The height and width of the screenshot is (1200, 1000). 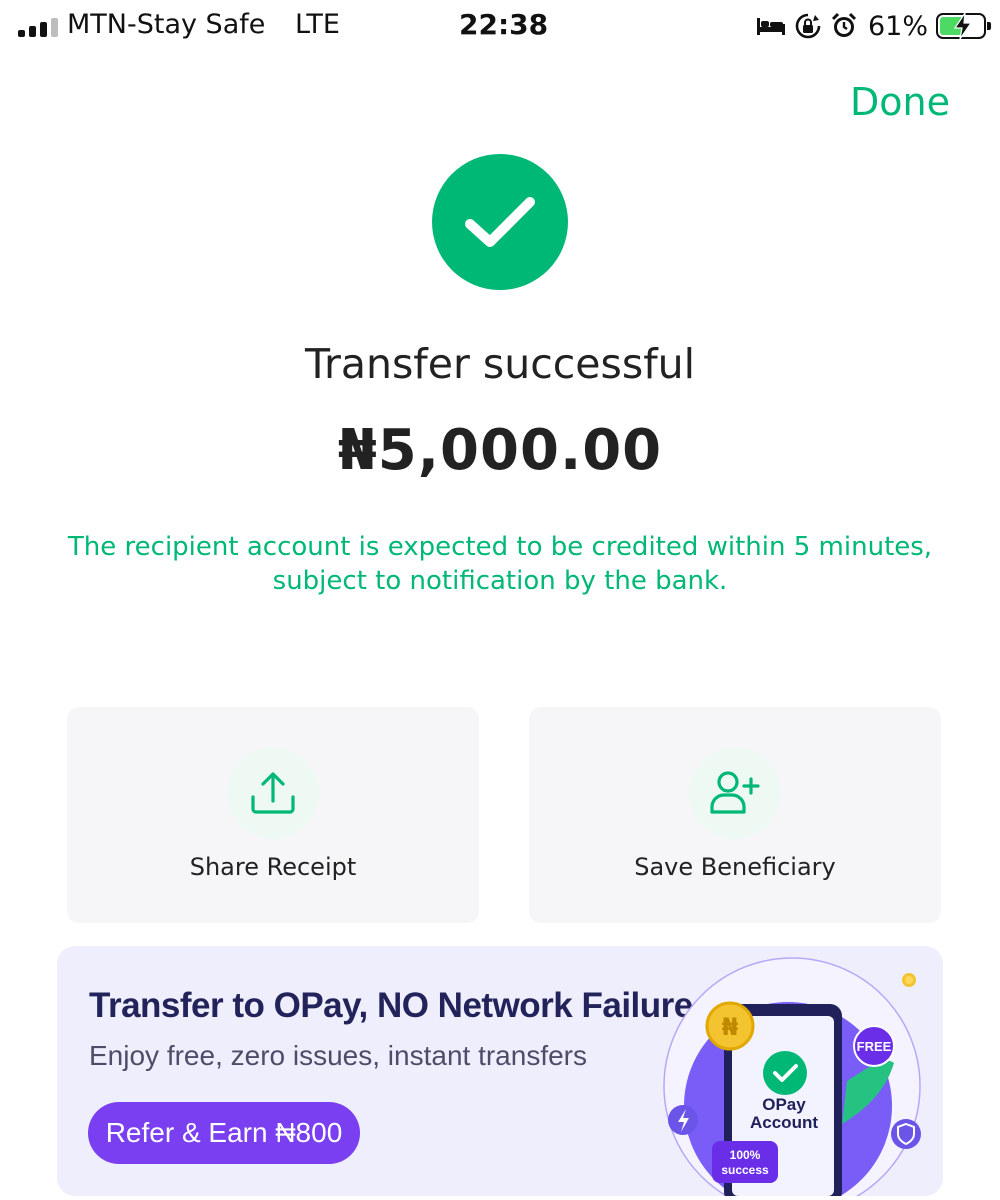 I want to click on share-receipt-button: Share Receipt, so click(x=273, y=815).